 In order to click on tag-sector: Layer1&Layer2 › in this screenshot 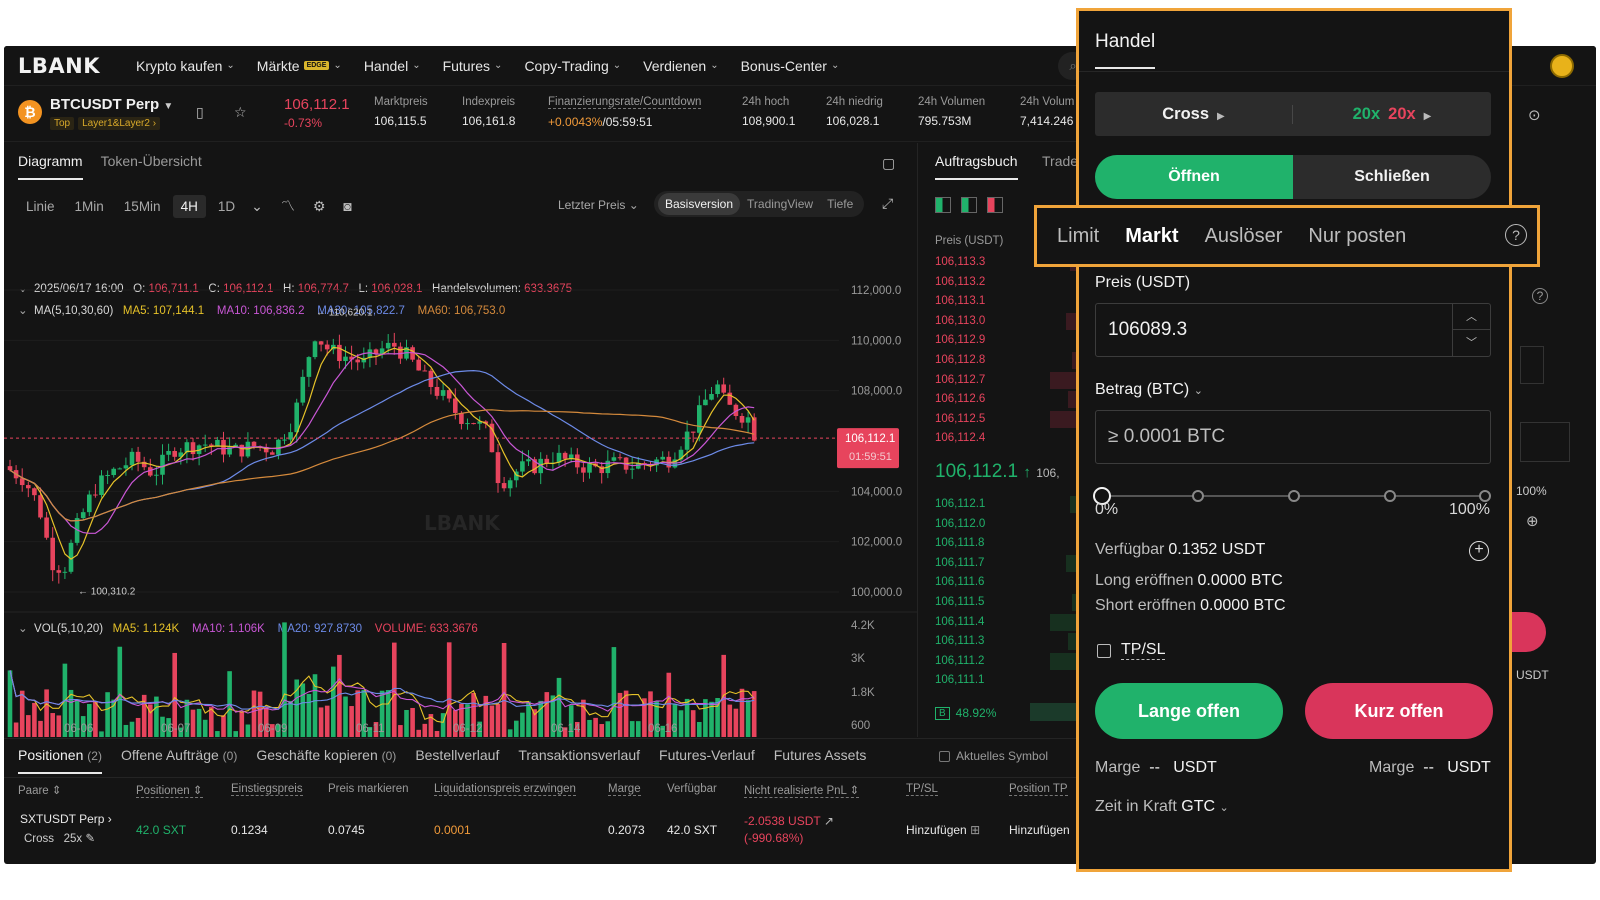, I will do `click(119, 123)`.